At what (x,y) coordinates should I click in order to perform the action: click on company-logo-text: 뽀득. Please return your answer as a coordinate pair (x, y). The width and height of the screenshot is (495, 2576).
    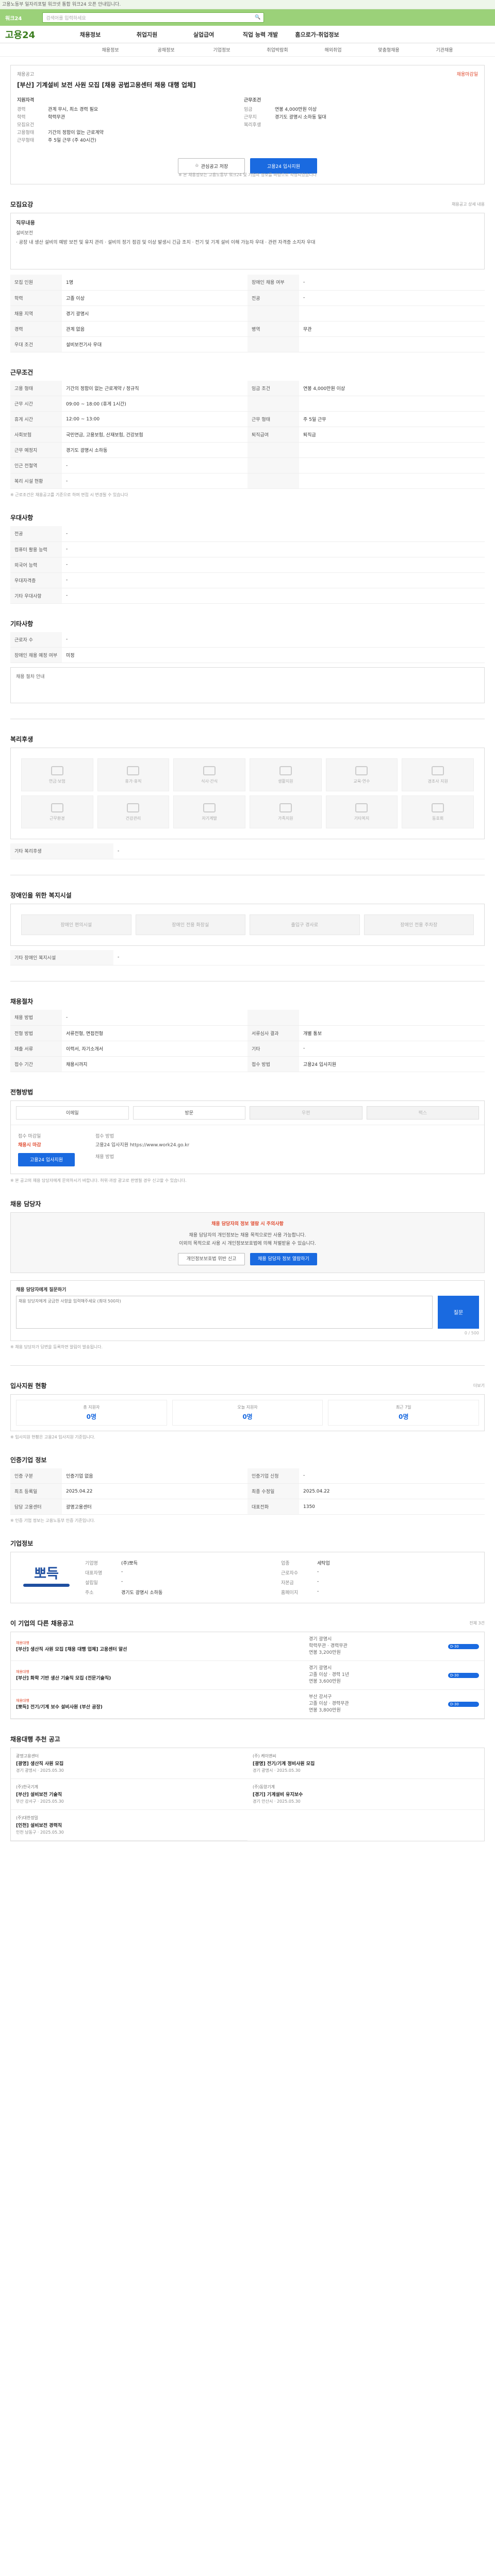
    Looking at the image, I should click on (46, 1574).